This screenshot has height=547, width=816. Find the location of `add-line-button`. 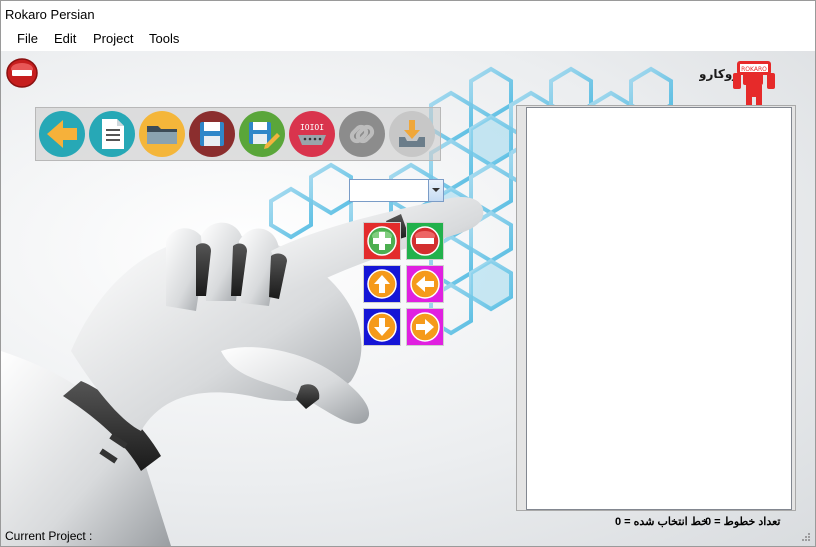

add-line-button is located at coordinates (382, 241).